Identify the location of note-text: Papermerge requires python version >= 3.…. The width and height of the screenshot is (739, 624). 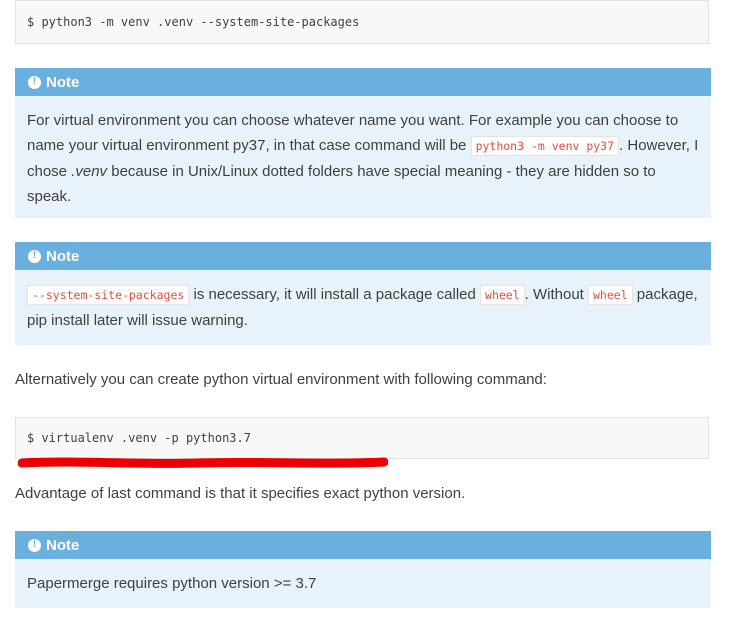
(172, 583).